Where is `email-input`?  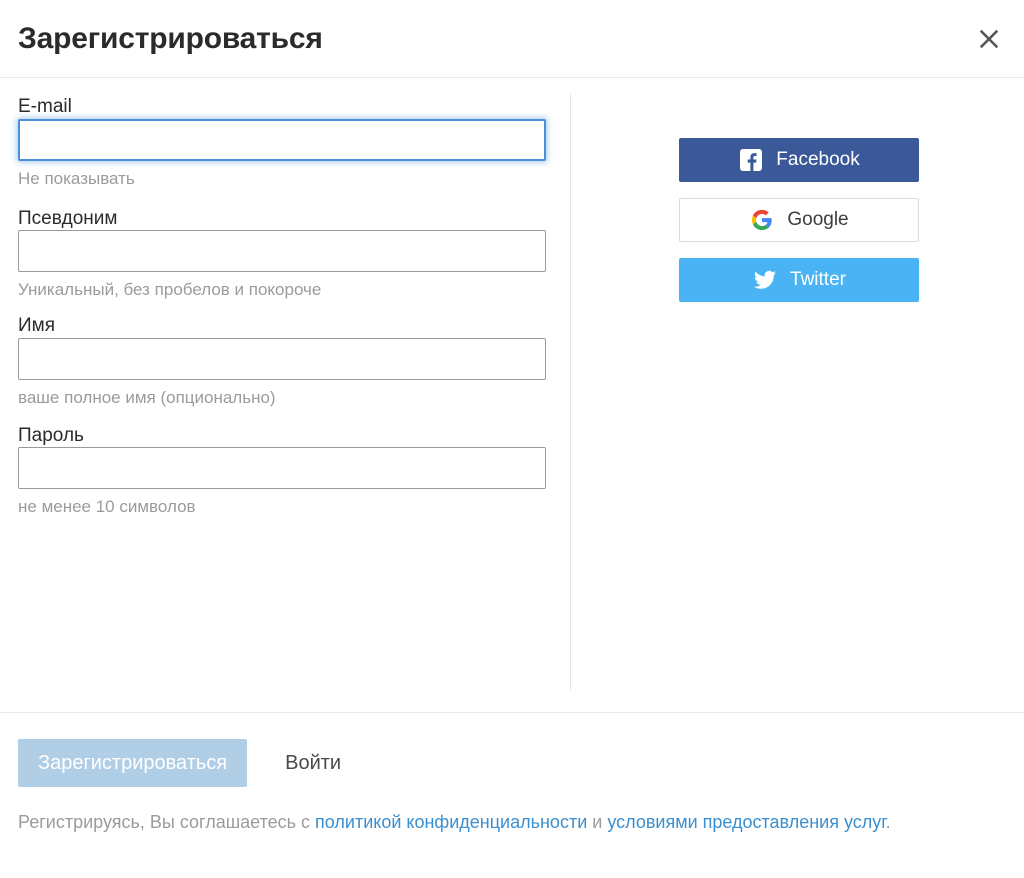 email-input is located at coordinates (282, 139).